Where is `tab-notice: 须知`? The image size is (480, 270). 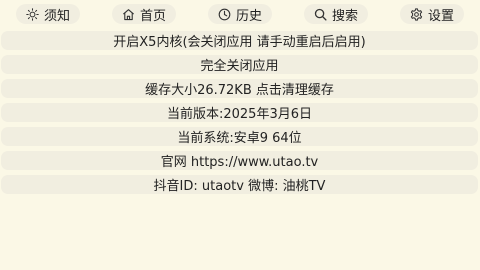 tab-notice: 须知 is located at coordinates (48, 14).